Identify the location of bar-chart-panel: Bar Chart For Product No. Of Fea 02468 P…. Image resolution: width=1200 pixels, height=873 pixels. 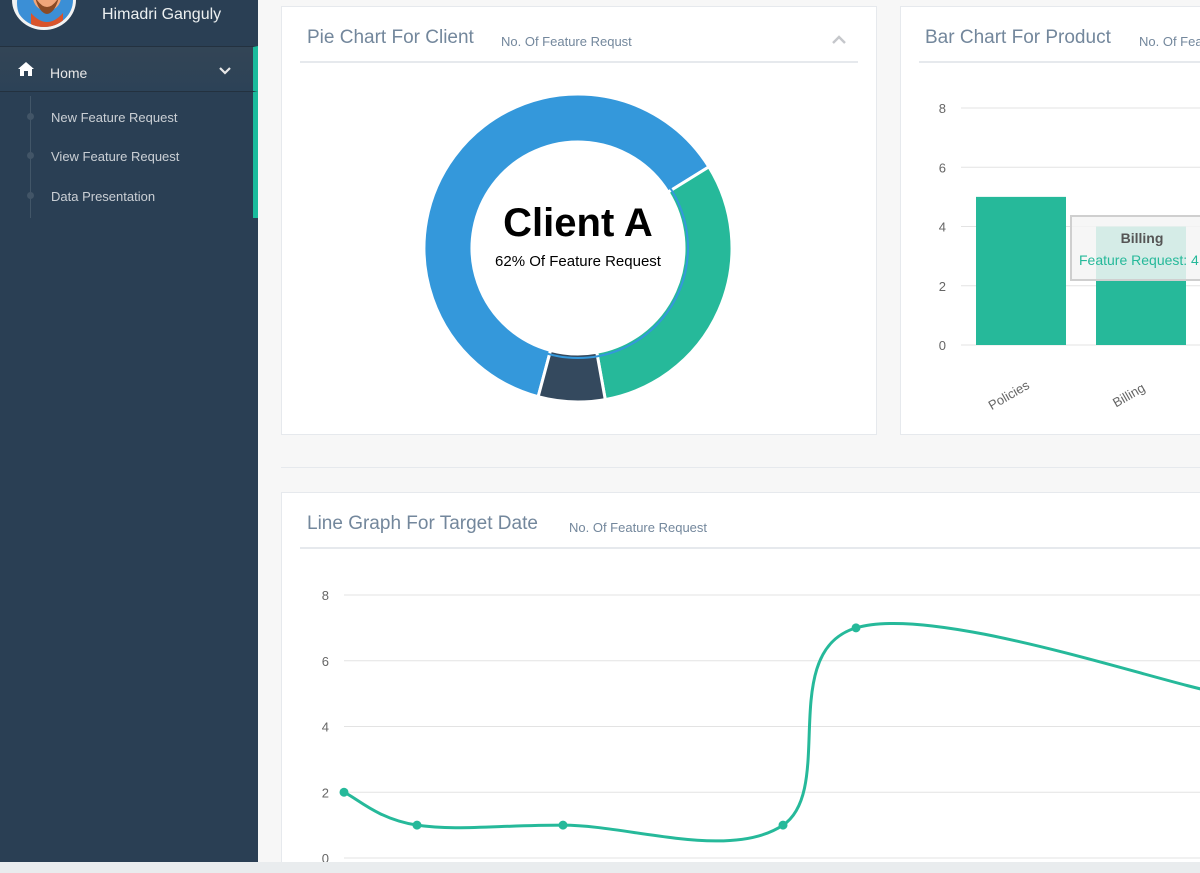
(1050, 220).